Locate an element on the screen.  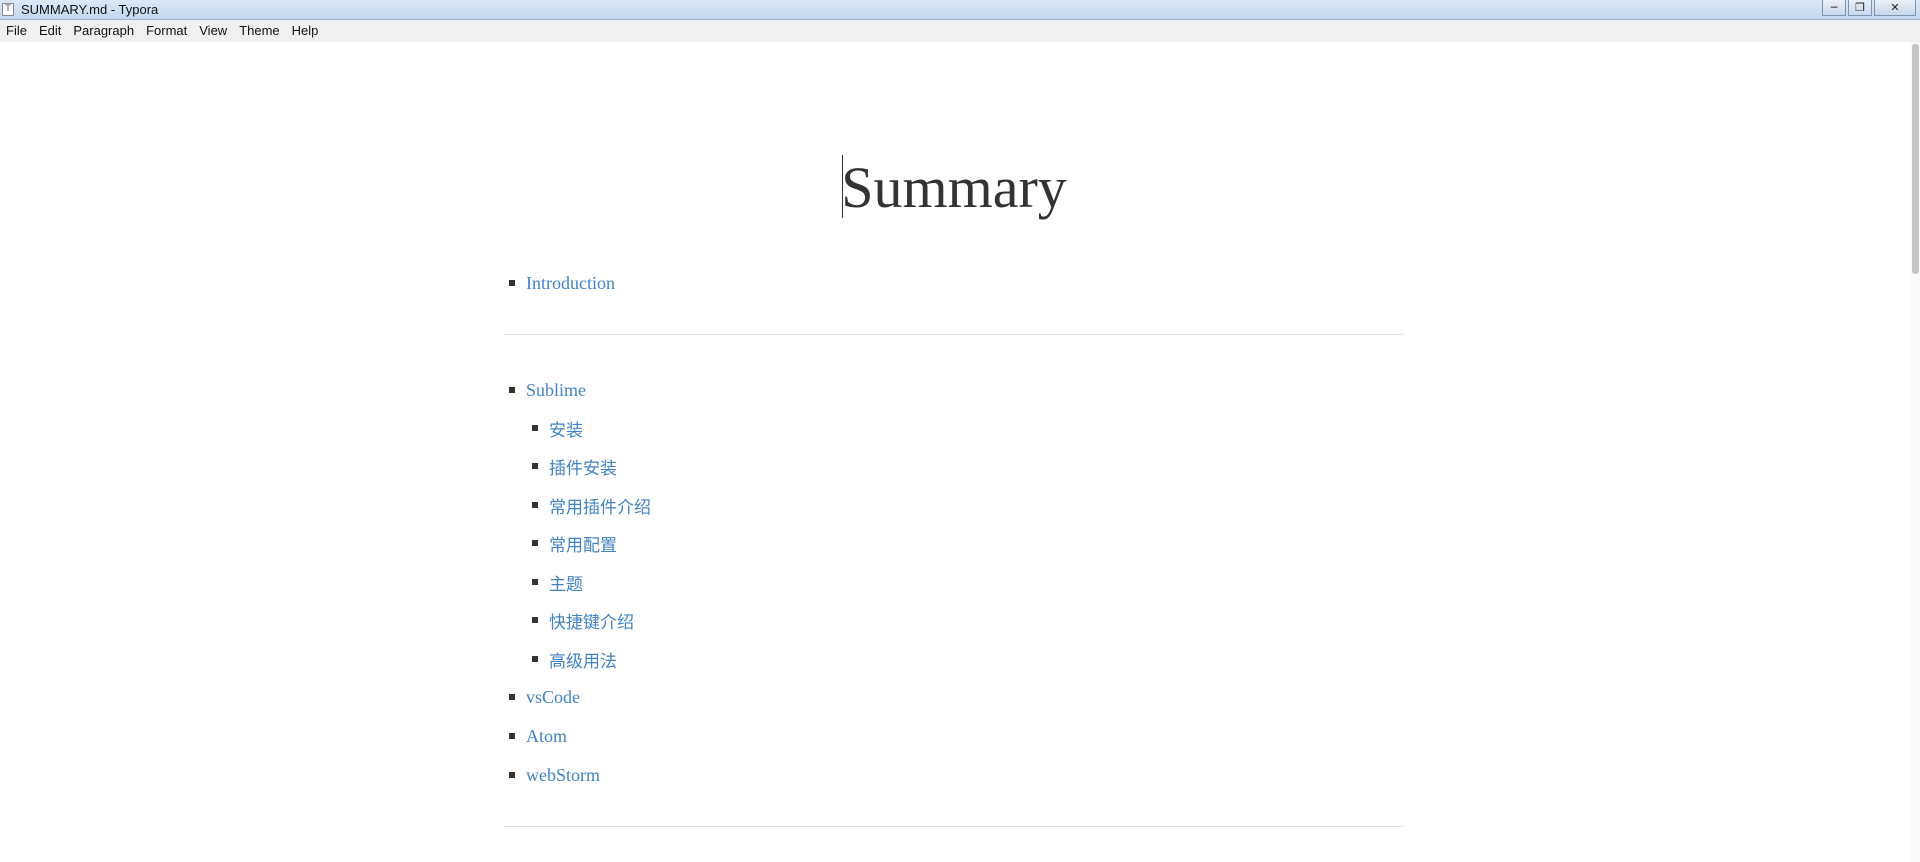
menu-paragraph: Paragraph is located at coordinates (103, 31).